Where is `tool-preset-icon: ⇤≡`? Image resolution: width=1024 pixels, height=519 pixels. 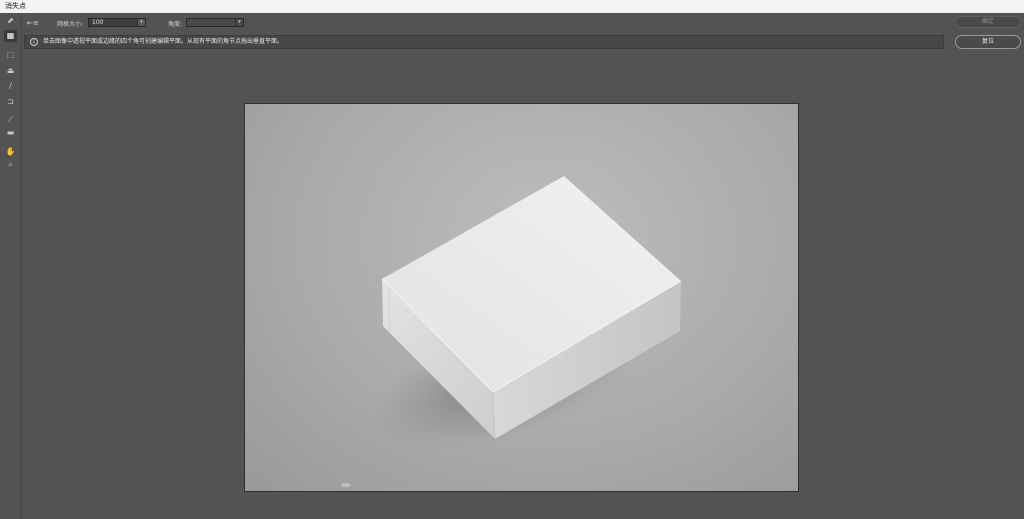 tool-preset-icon: ⇤≡ is located at coordinates (33, 23).